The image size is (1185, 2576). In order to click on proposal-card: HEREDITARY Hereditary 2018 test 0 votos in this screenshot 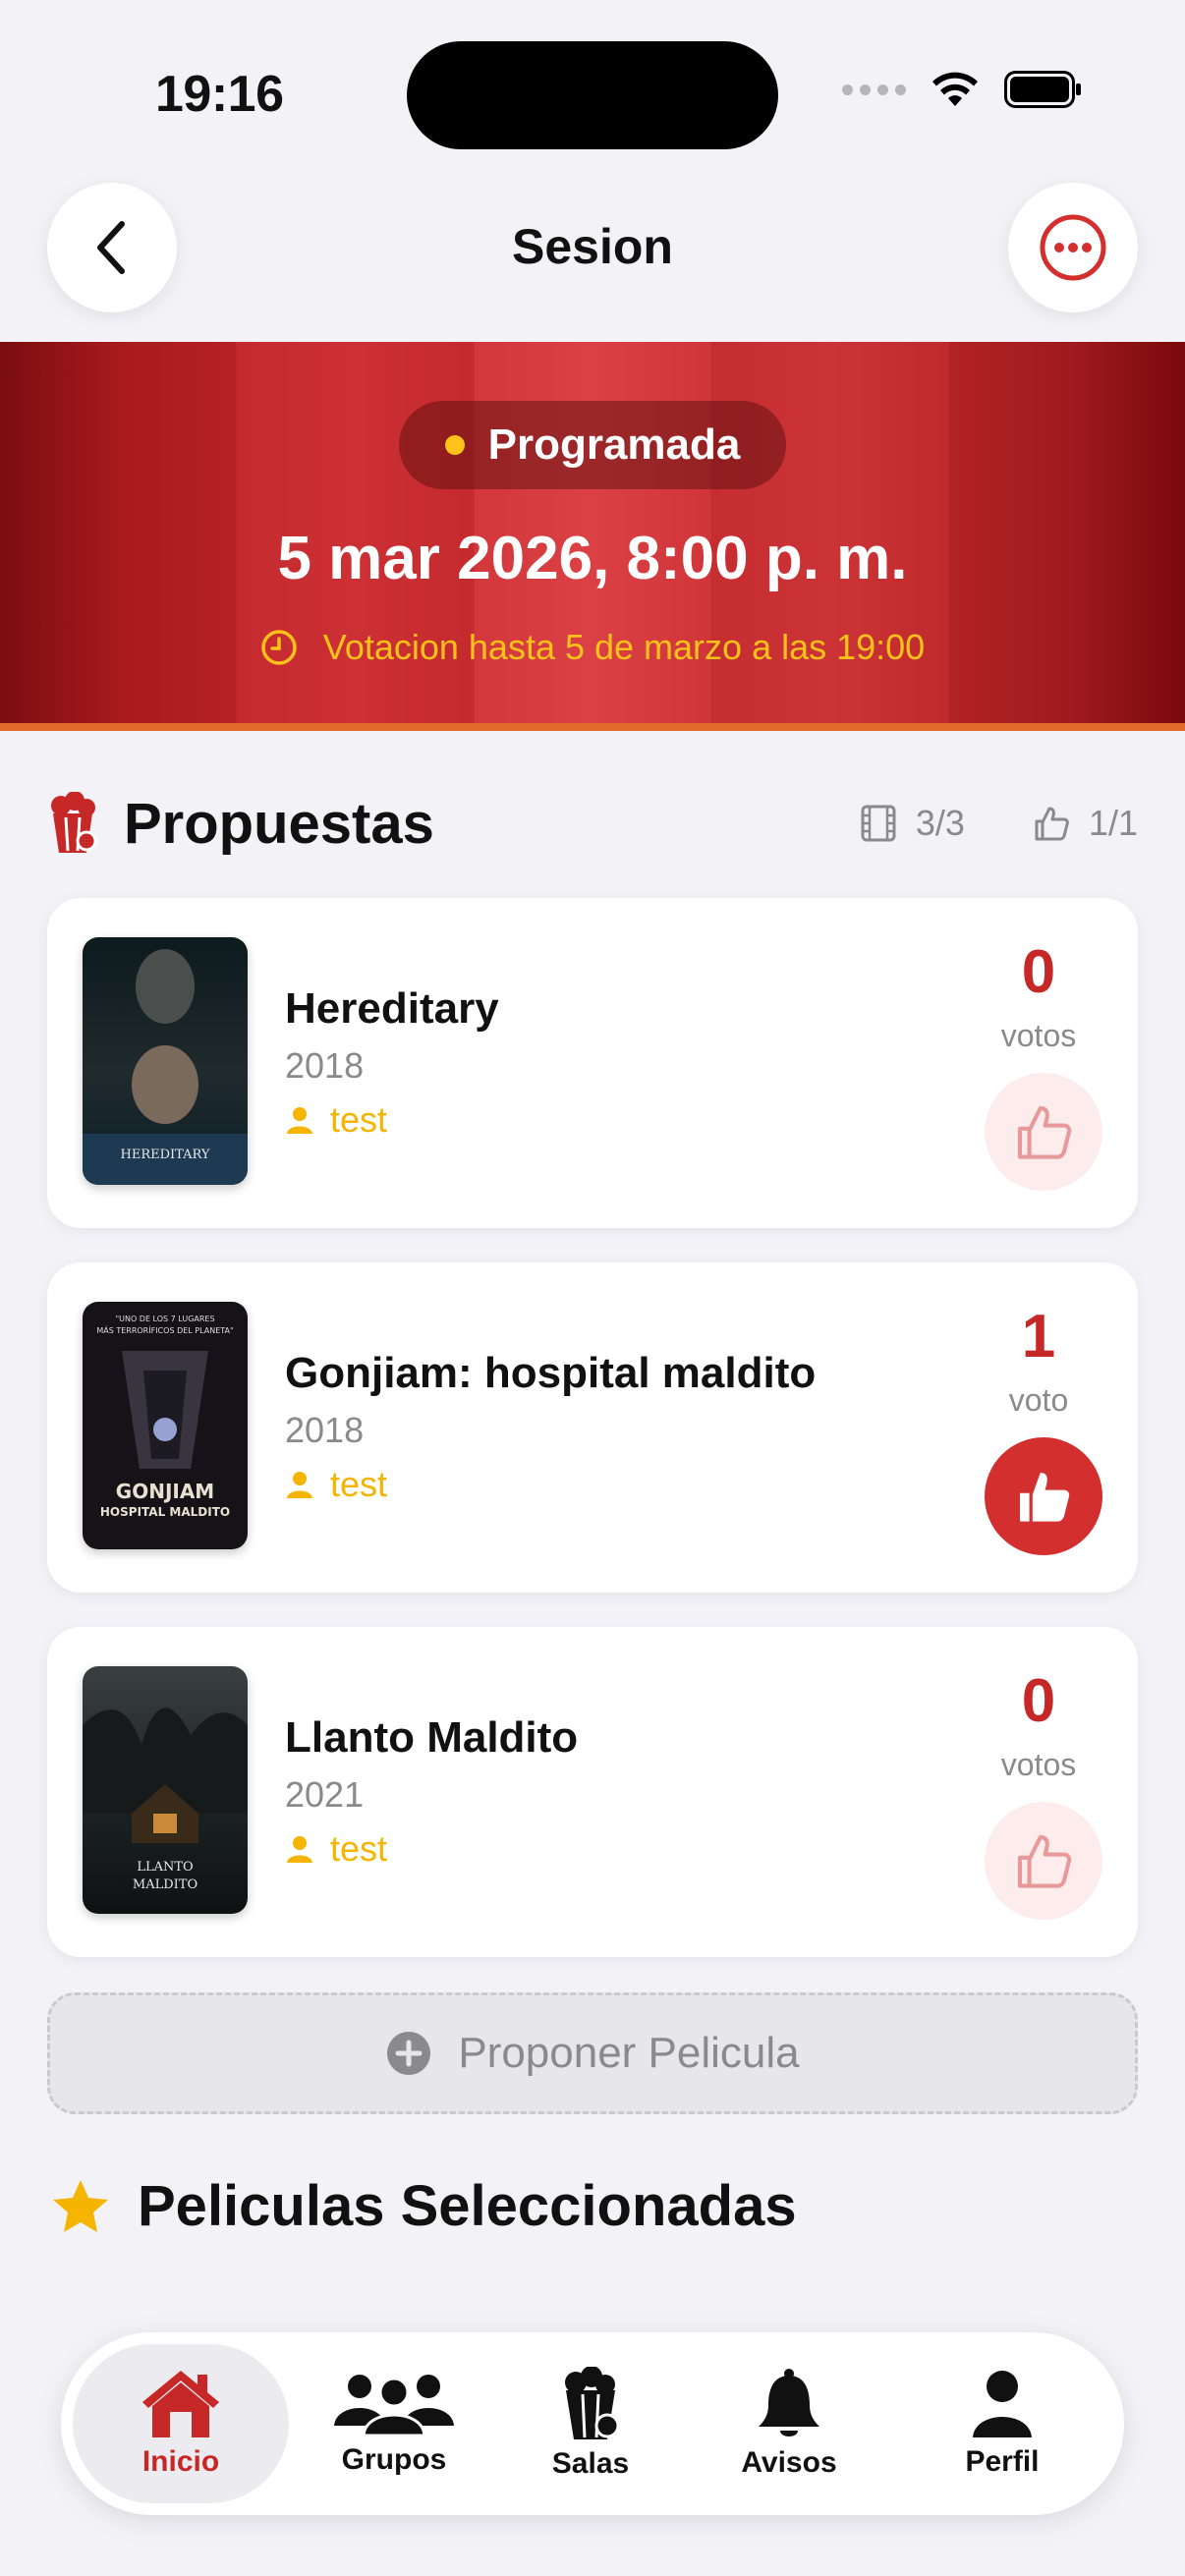, I will do `click(592, 1063)`.